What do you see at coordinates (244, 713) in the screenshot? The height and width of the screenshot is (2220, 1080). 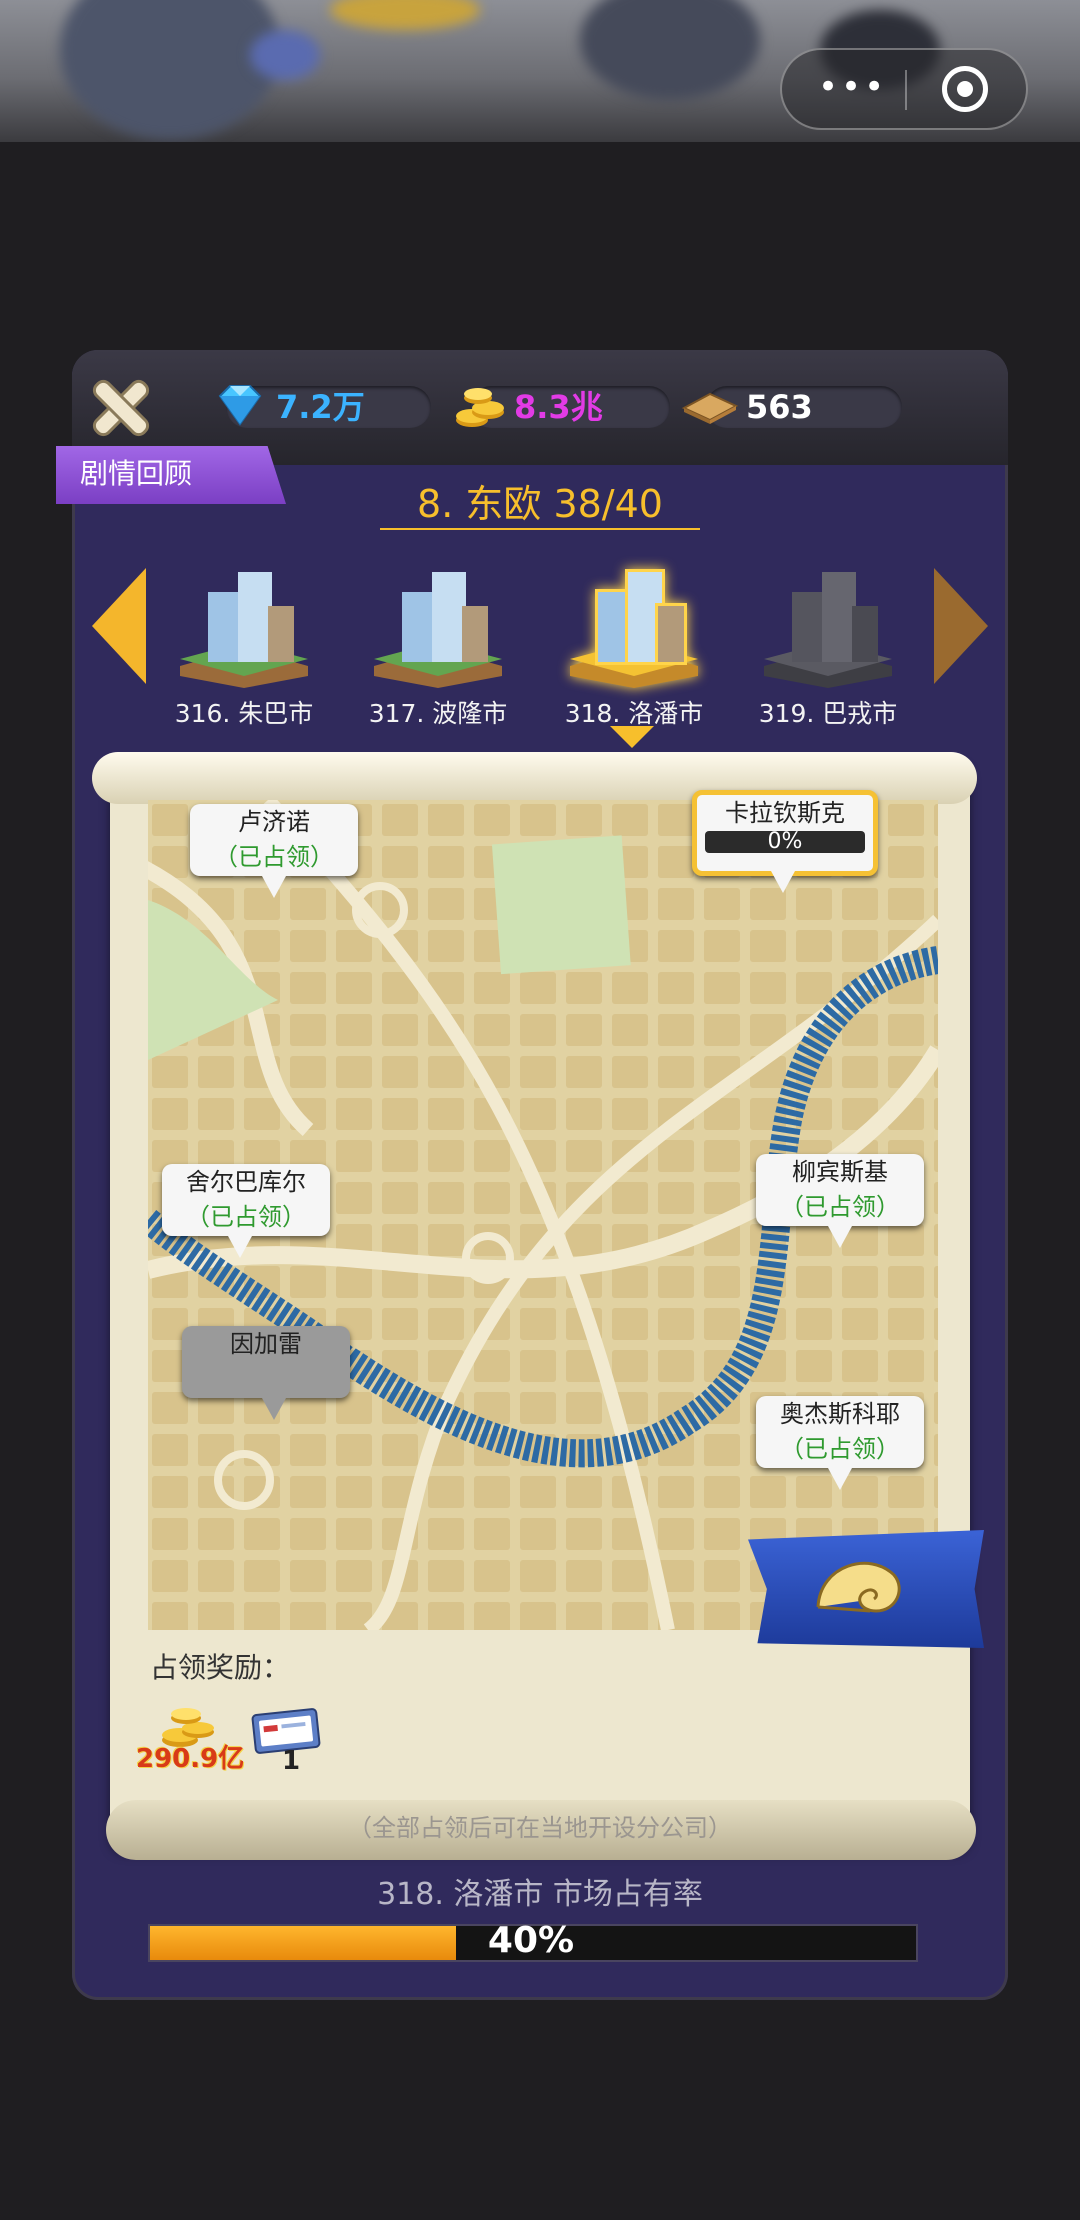 I see `city-316-label: 316. 朱巴市` at bounding box center [244, 713].